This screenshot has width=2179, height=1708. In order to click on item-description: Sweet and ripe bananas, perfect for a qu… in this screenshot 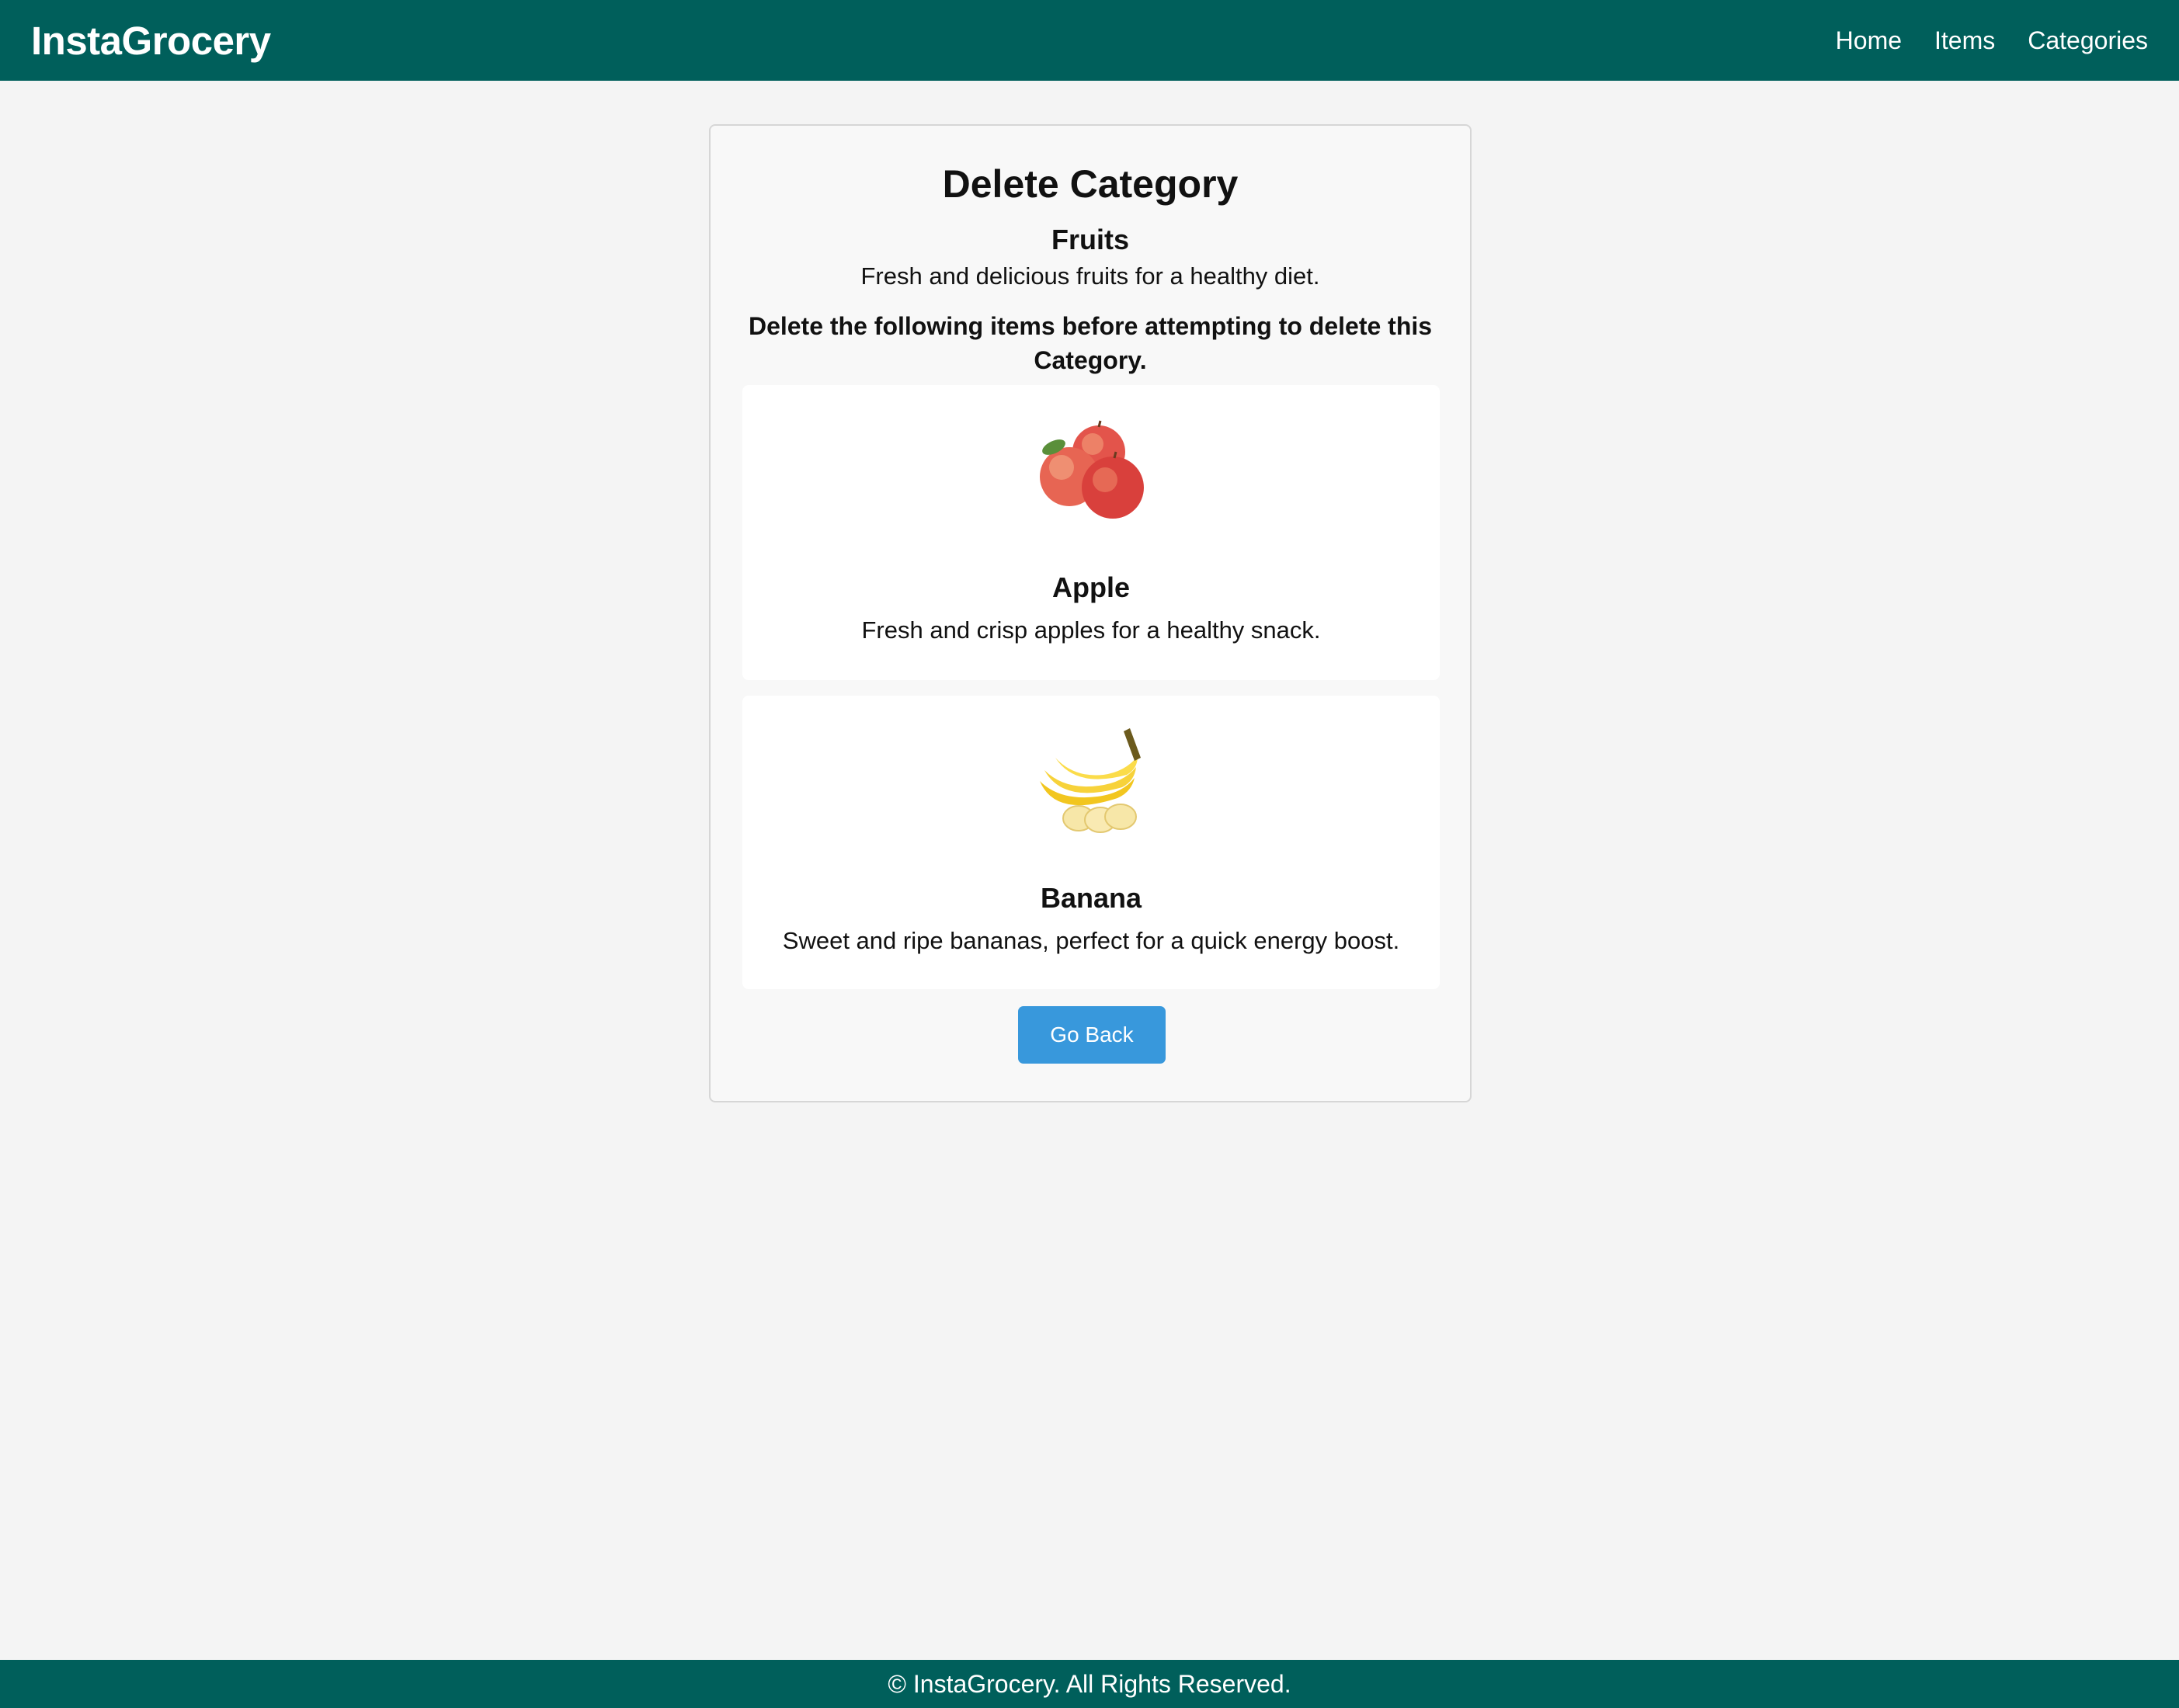, I will do `click(1091, 941)`.